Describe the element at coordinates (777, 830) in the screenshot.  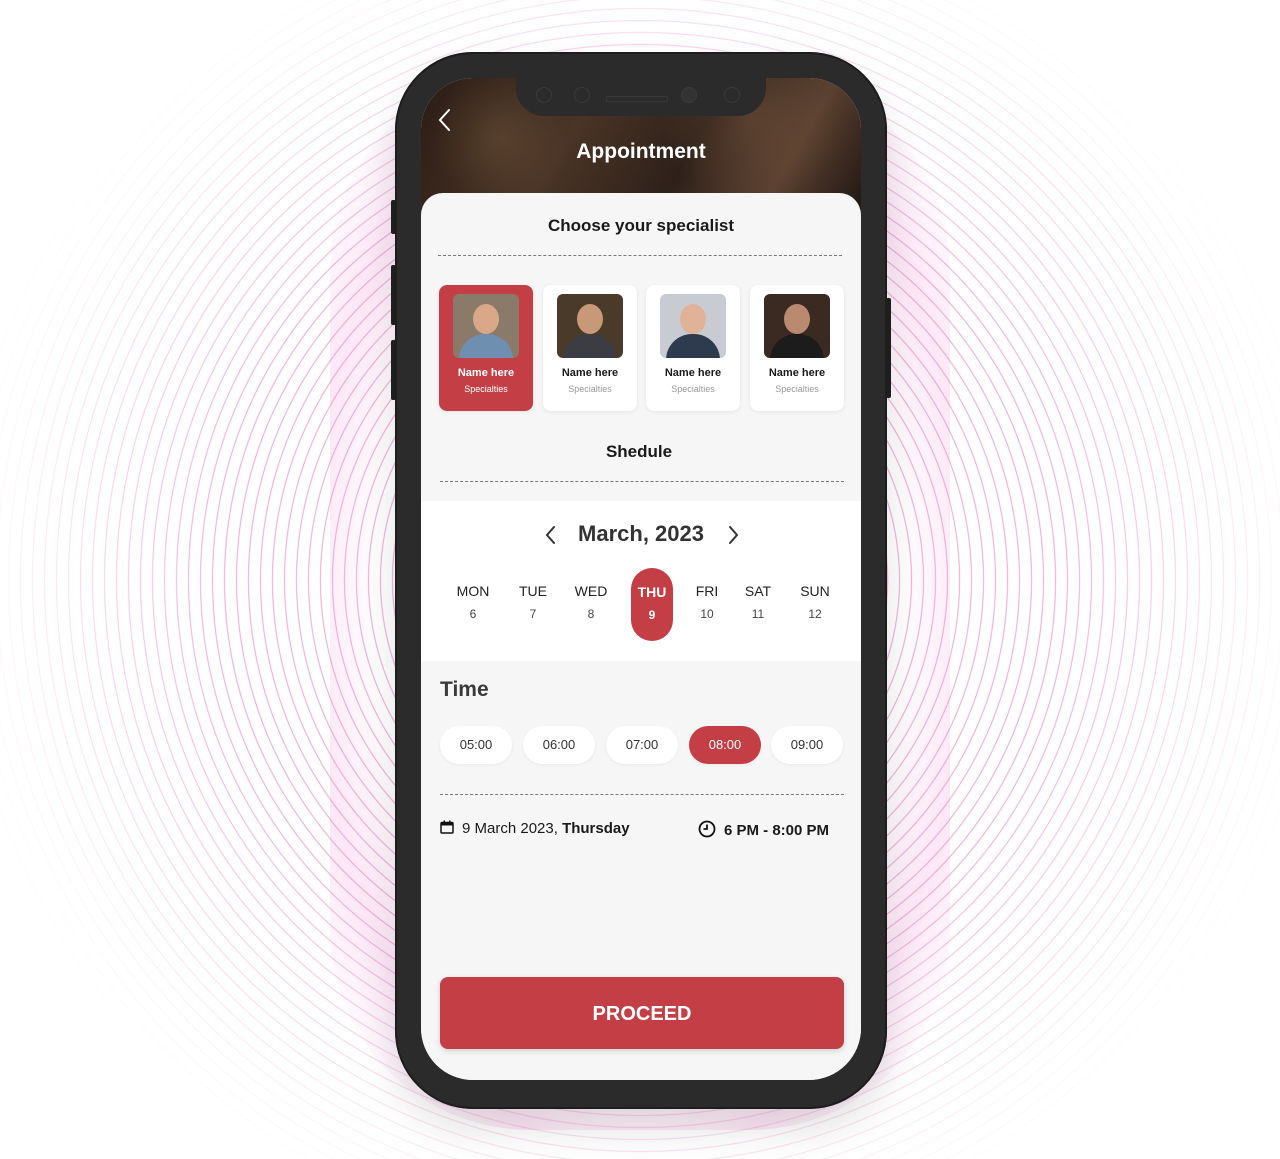
I see `summary-time-range: 6 PM - 8:00 PM` at that location.